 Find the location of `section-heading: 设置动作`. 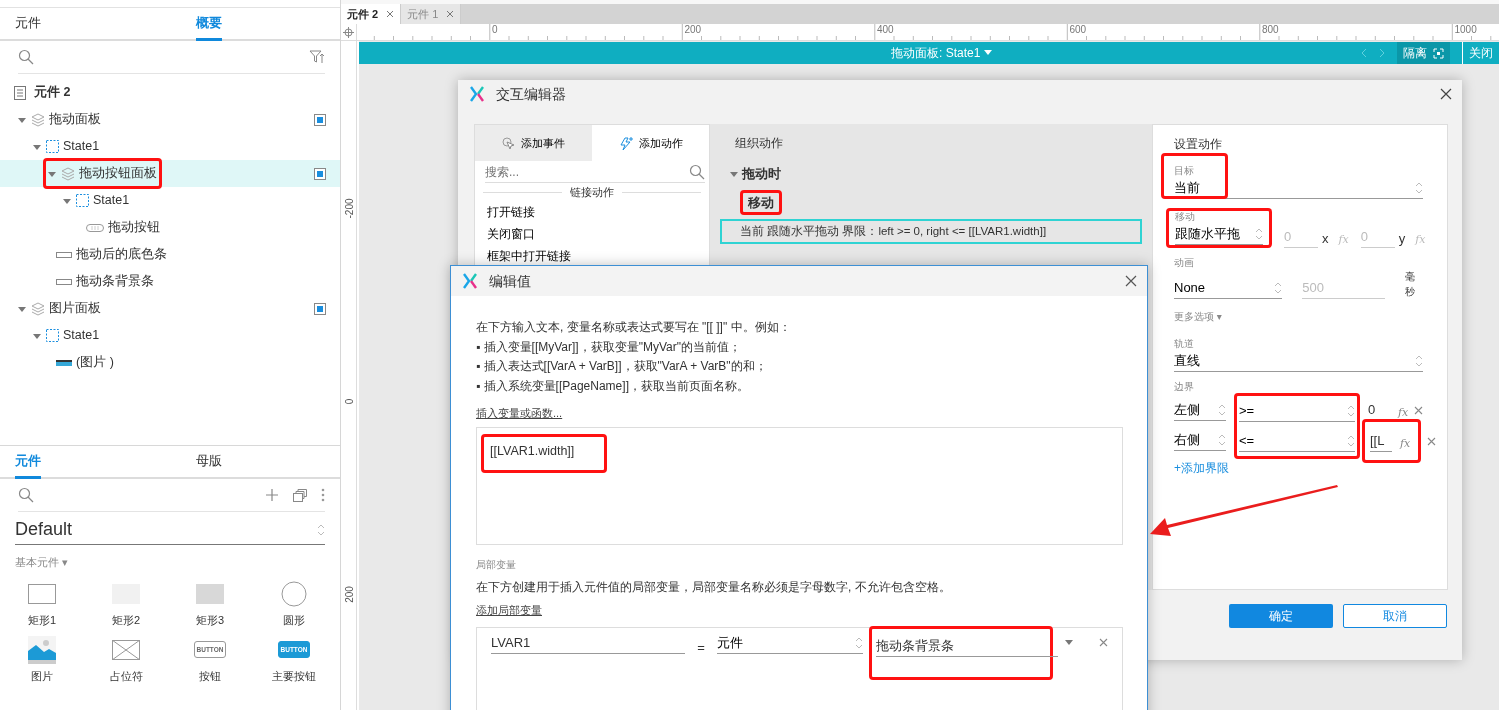

section-heading: 设置动作 is located at coordinates (1198, 144).